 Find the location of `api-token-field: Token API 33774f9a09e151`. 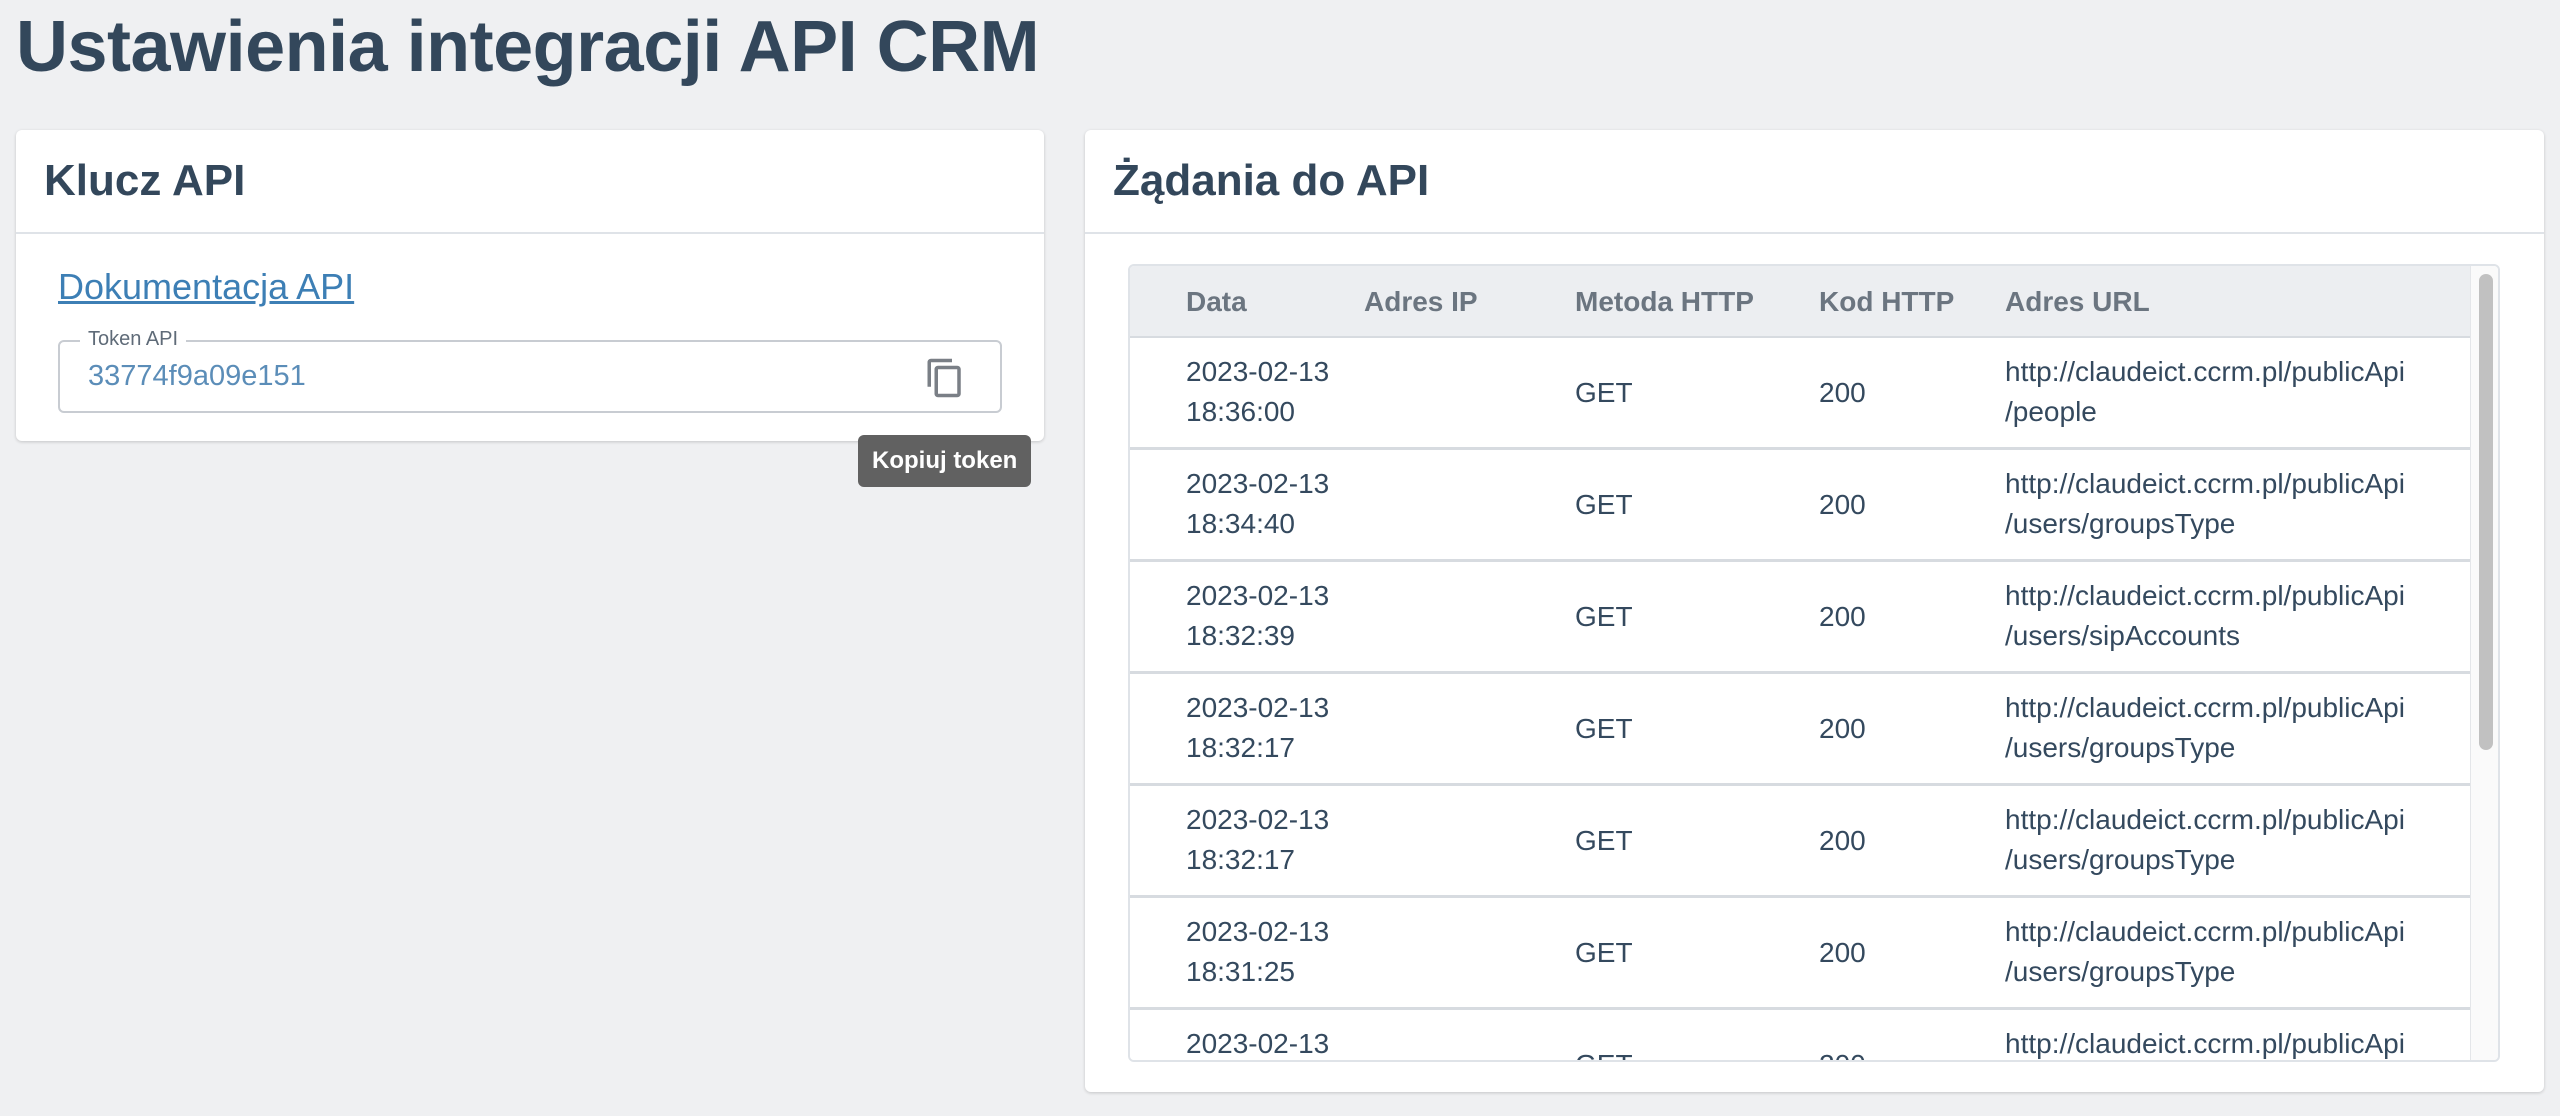

api-token-field: Token API 33774f9a09e151 is located at coordinates (530, 370).